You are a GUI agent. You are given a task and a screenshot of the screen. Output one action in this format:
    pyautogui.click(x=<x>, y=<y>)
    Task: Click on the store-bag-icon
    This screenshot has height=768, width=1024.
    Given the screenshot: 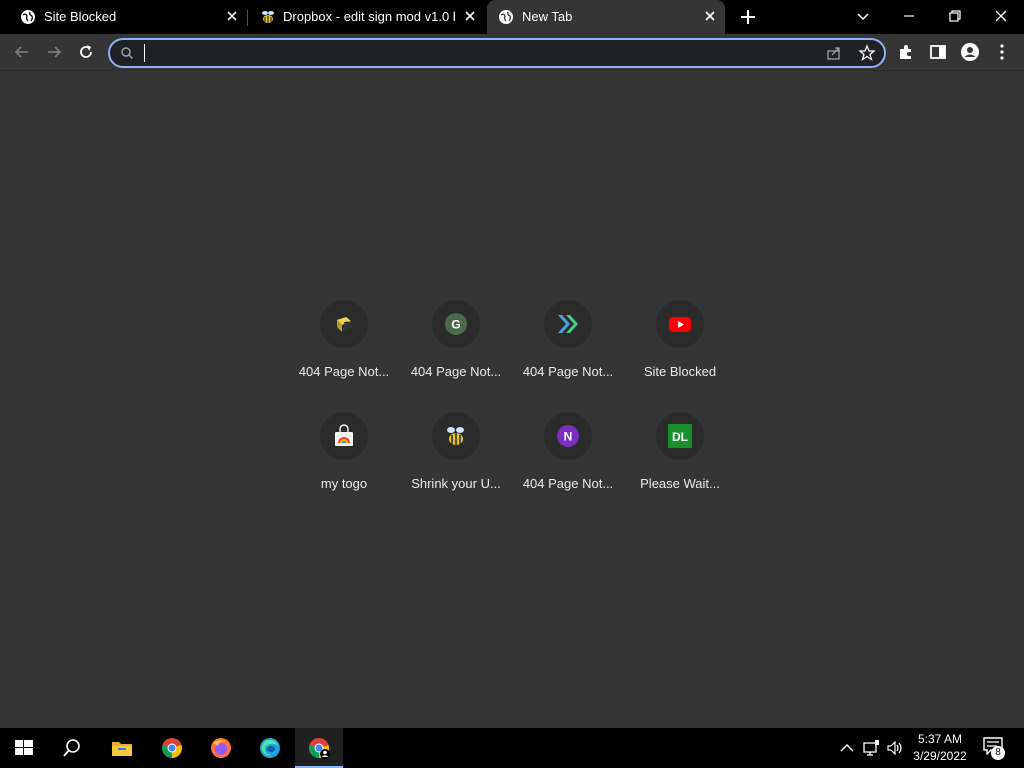 What is the action you would take?
    pyautogui.click(x=344, y=435)
    